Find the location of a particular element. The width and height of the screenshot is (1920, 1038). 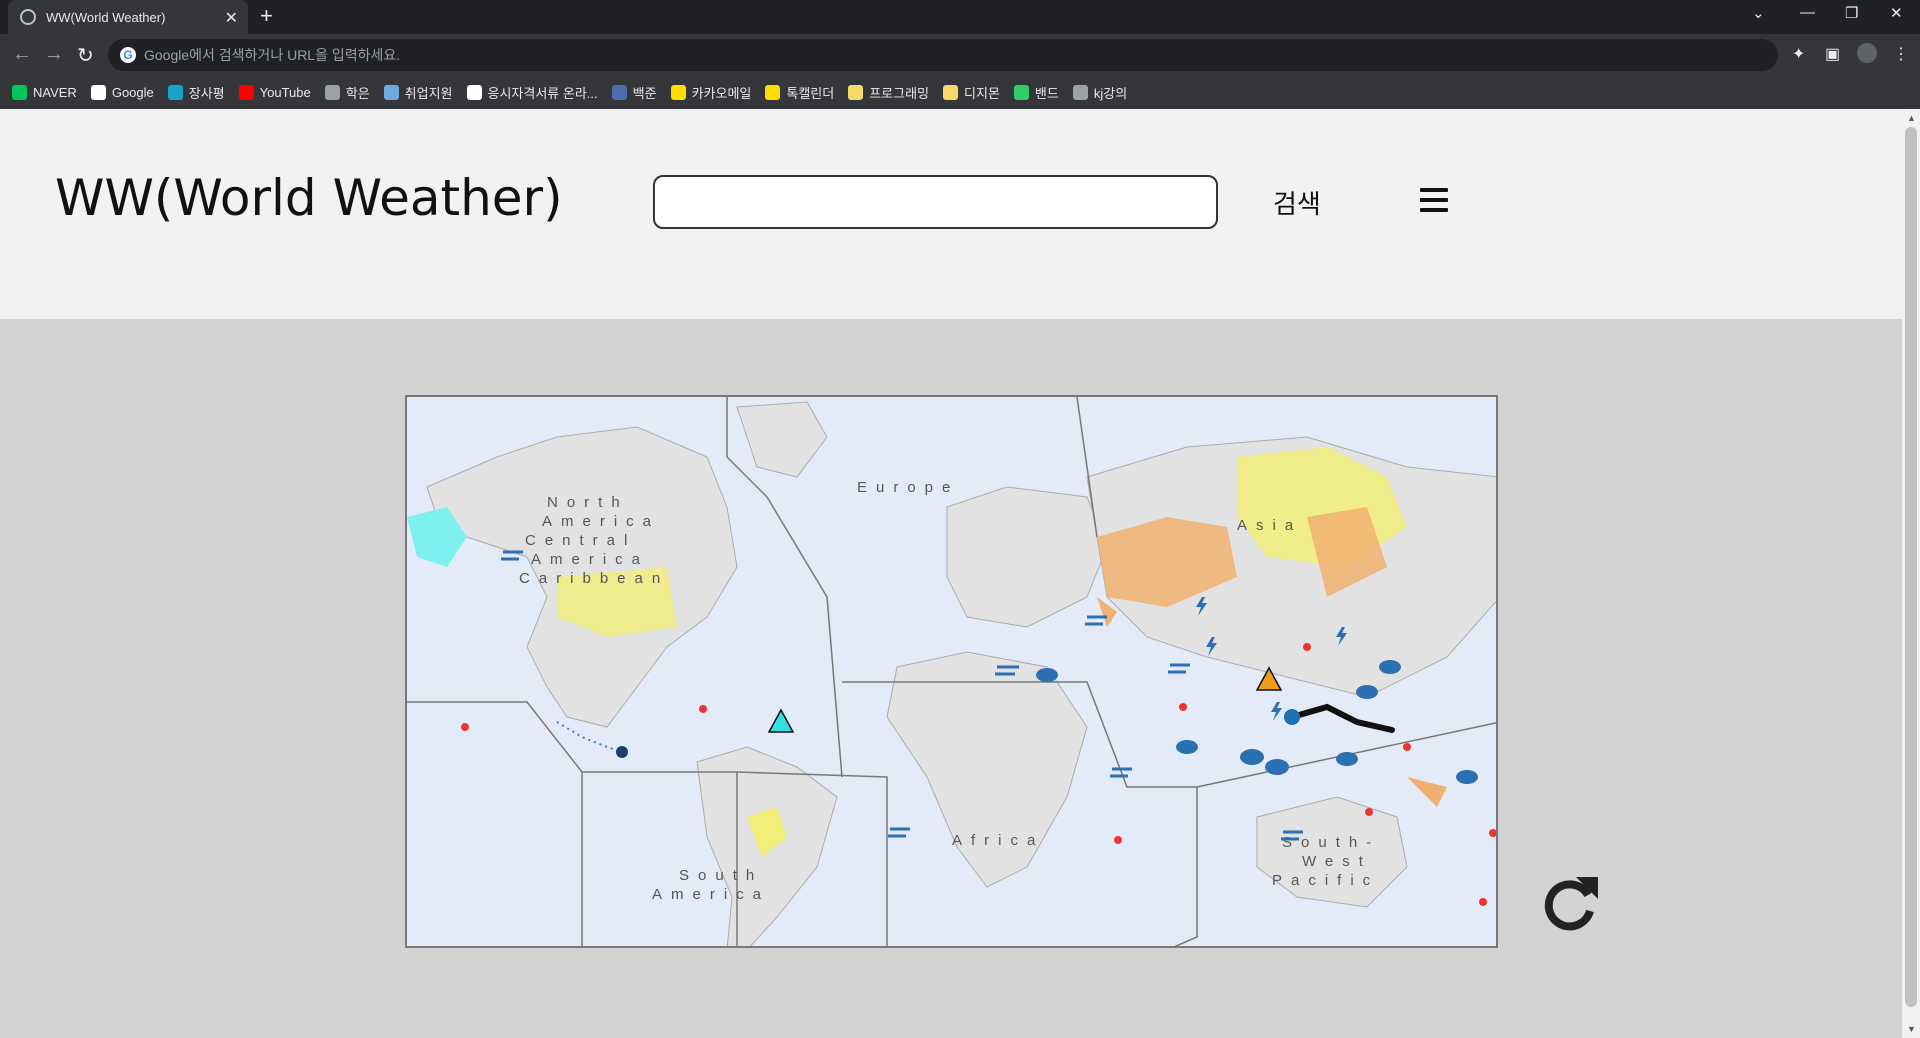

bookmark-item: Google is located at coordinates (122, 92).